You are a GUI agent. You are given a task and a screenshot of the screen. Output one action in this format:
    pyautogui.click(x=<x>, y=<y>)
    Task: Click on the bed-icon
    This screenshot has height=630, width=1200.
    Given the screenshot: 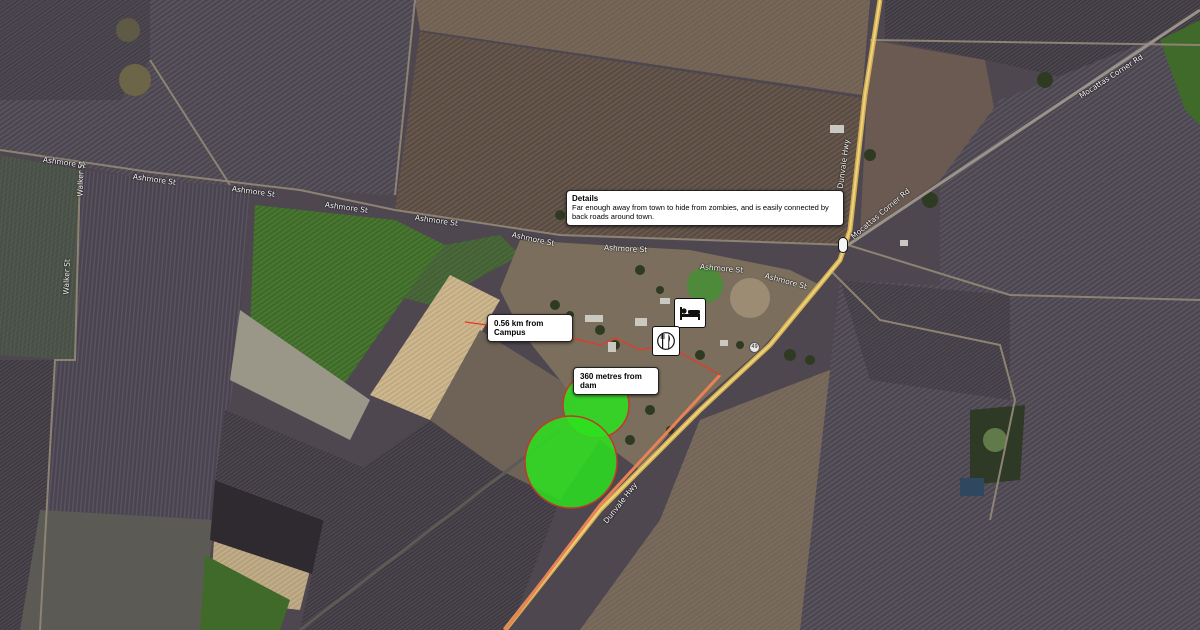 What is the action you would take?
    pyautogui.click(x=690, y=313)
    